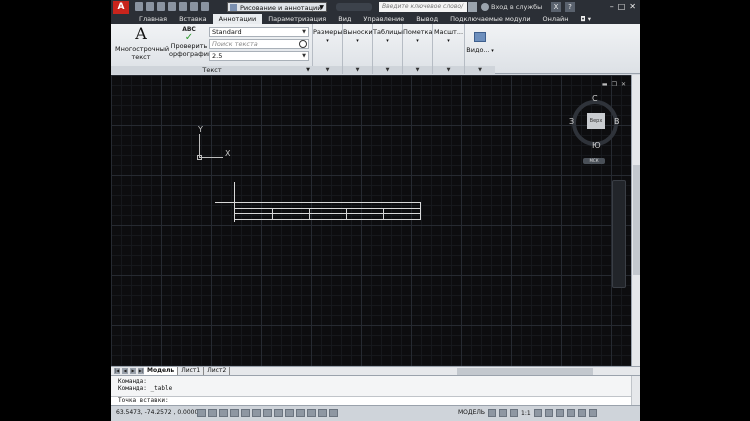  Describe the element at coordinates (571, 121) in the screenshot. I see `compass-west: З` at that location.